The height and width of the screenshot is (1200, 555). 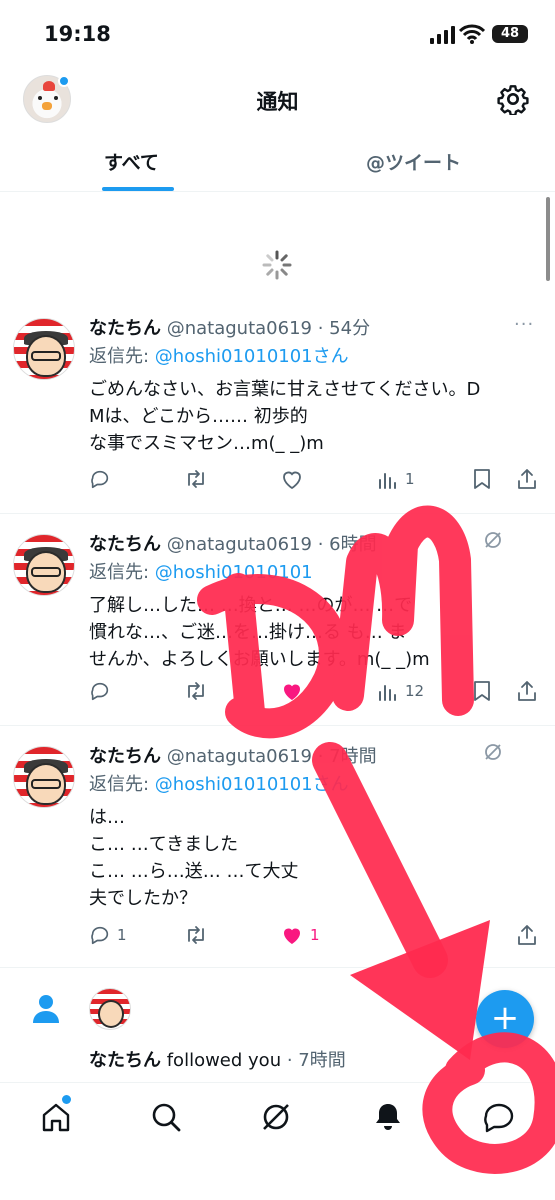 I want to click on tweet-header: なたちん @nataguta0619 · 54分, so click(x=230, y=328).